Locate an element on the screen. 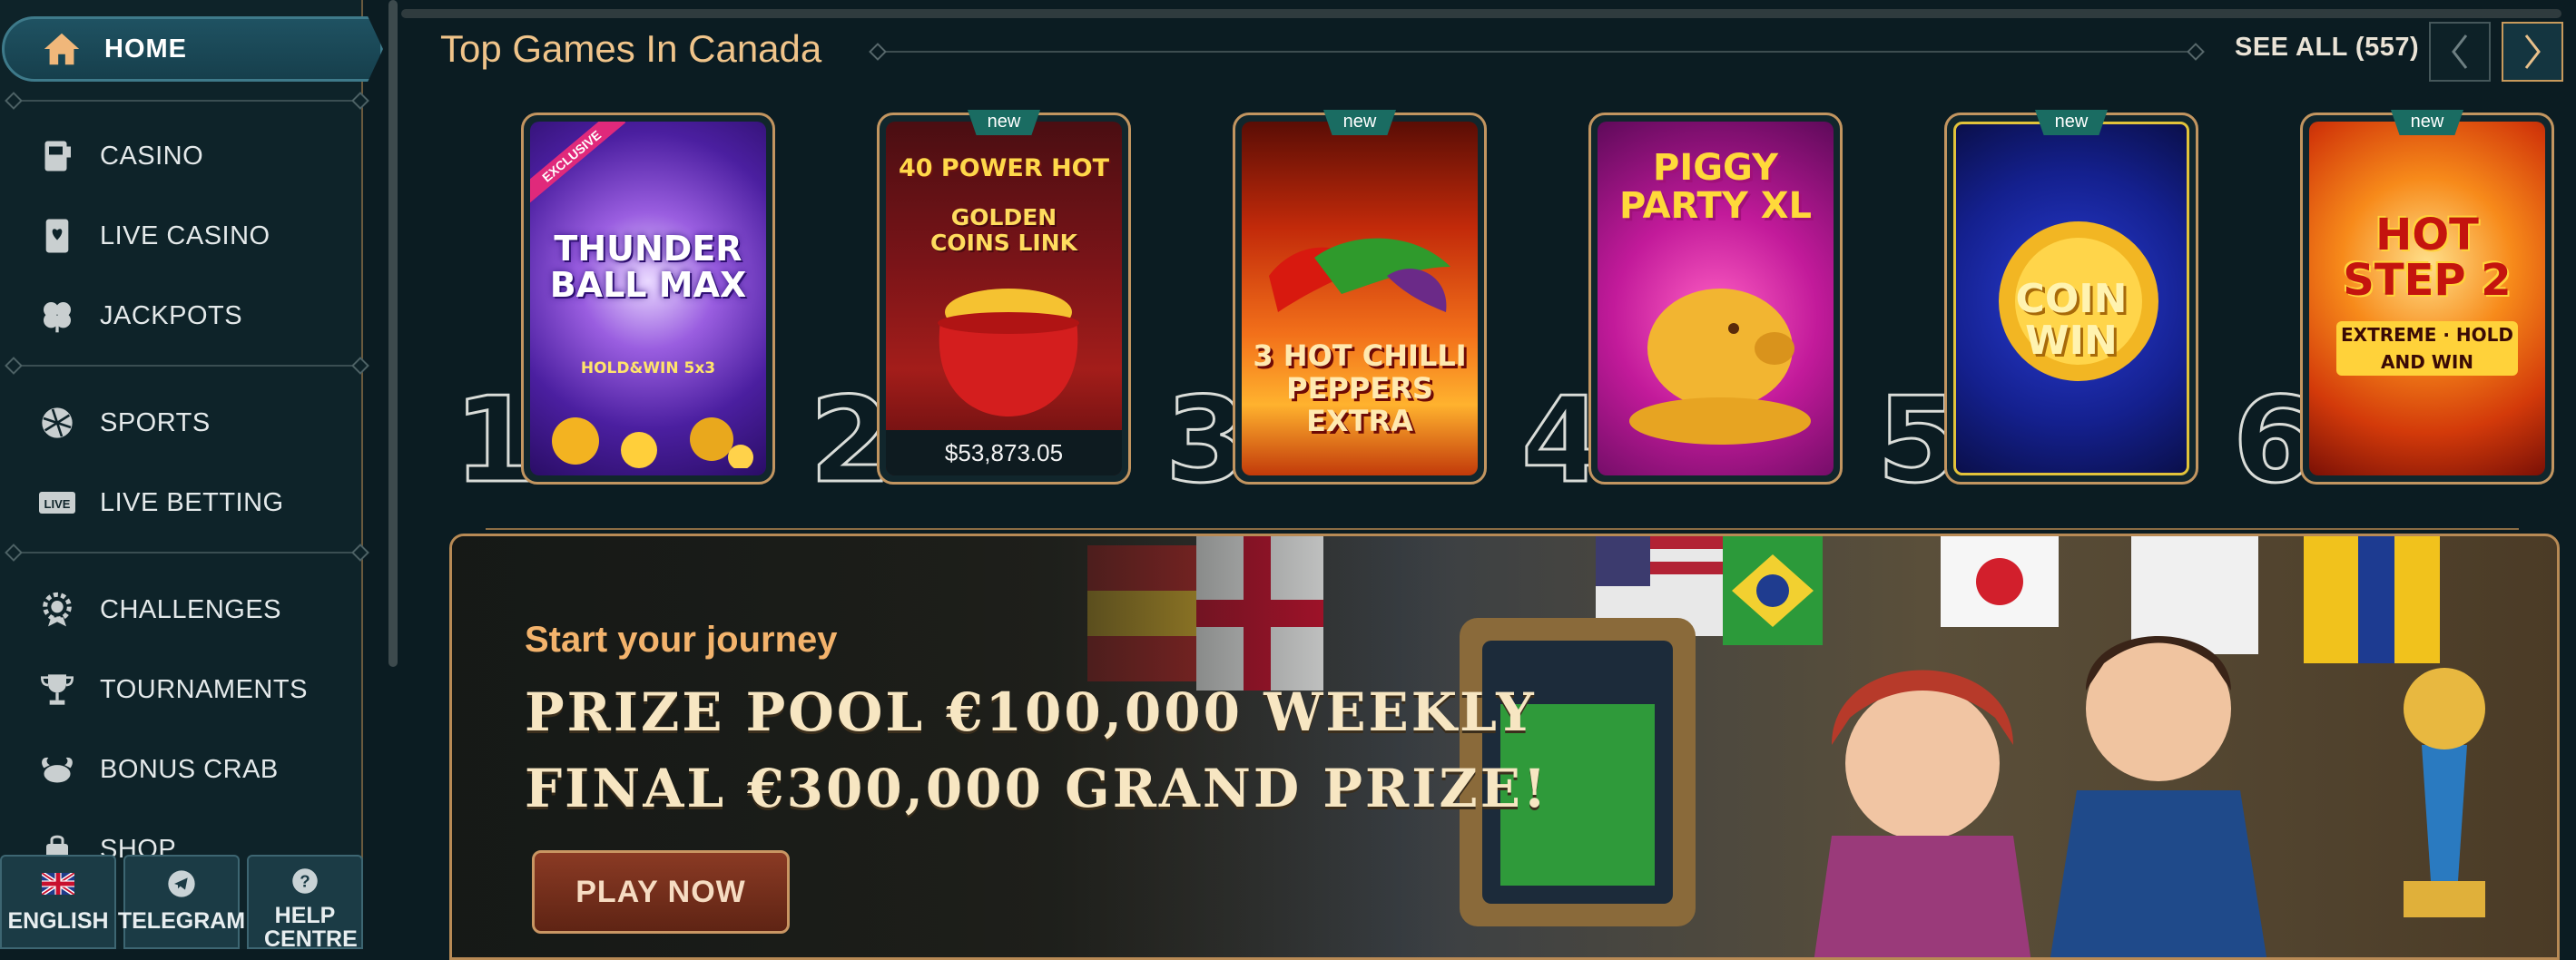  sidebar-item-live-betting: LIVE LIVE BETTING is located at coordinates (160, 502).